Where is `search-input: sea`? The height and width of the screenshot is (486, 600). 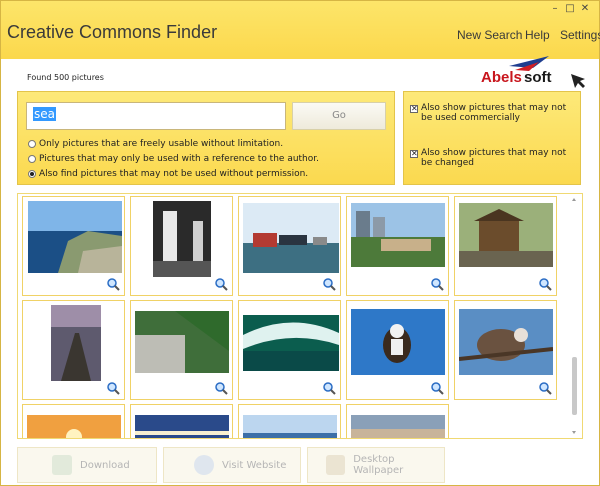
search-input: sea is located at coordinates (156, 116).